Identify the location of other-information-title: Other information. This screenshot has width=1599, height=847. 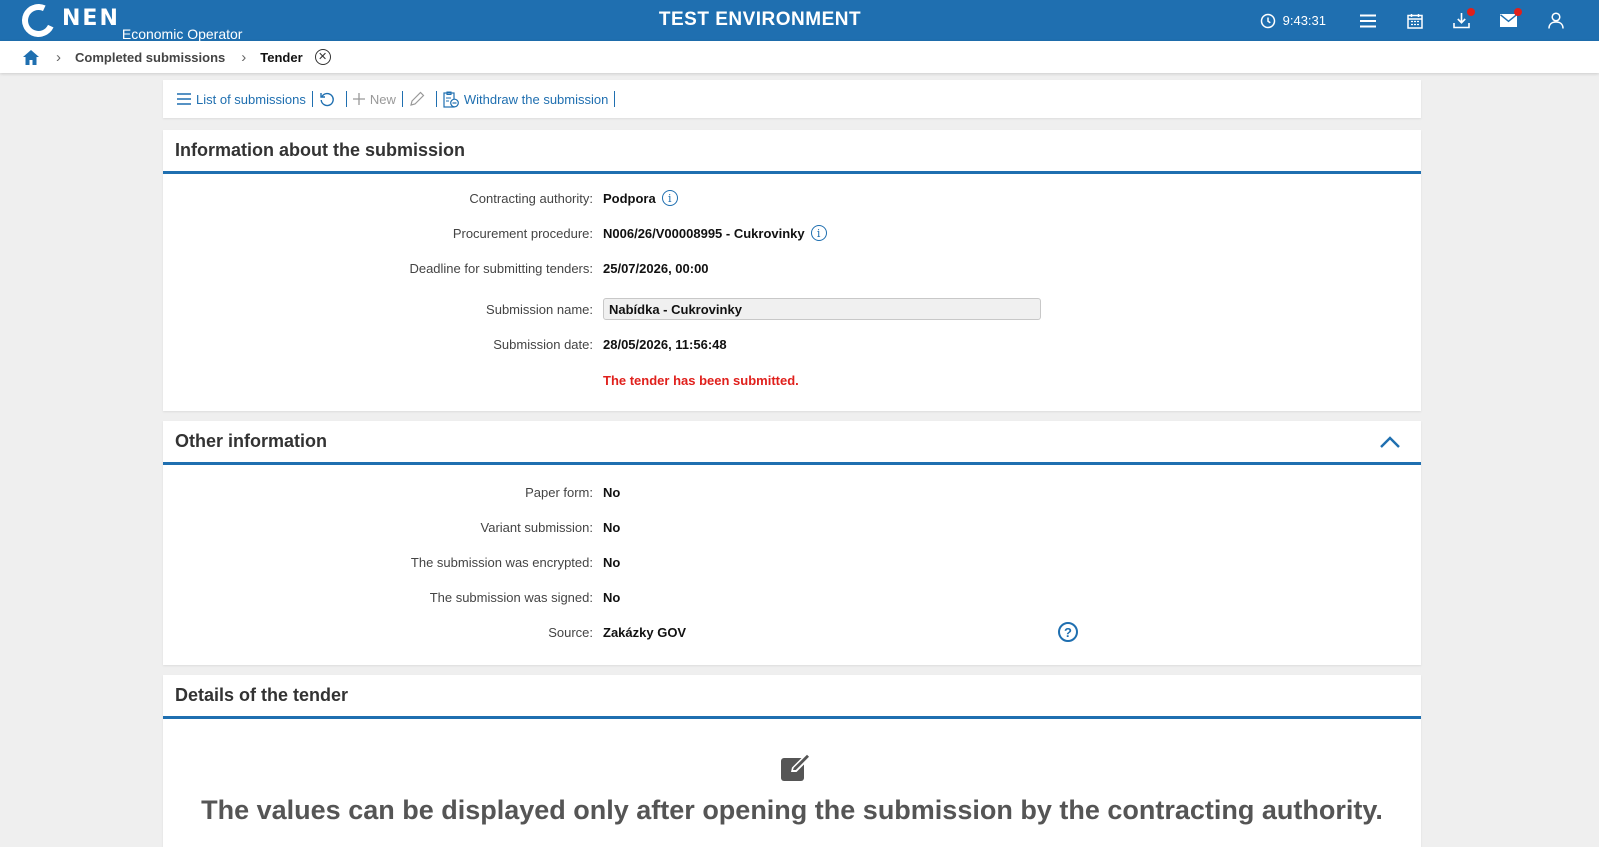
(251, 441).